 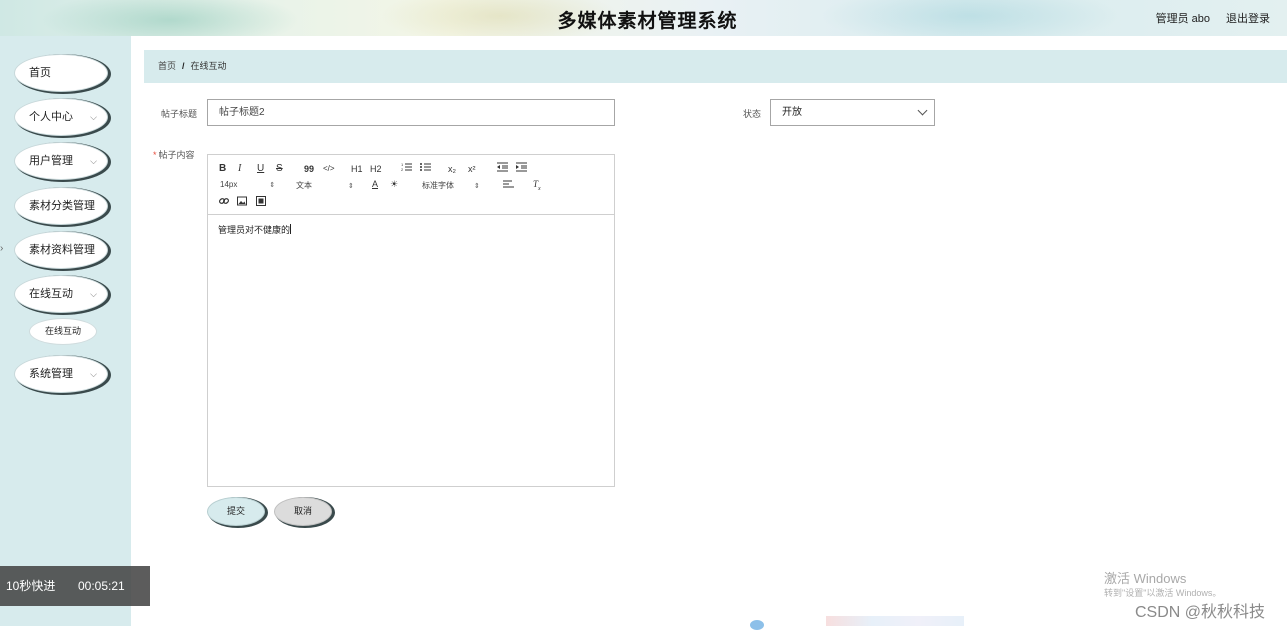 I want to click on underline-button: U, so click(x=260, y=169).